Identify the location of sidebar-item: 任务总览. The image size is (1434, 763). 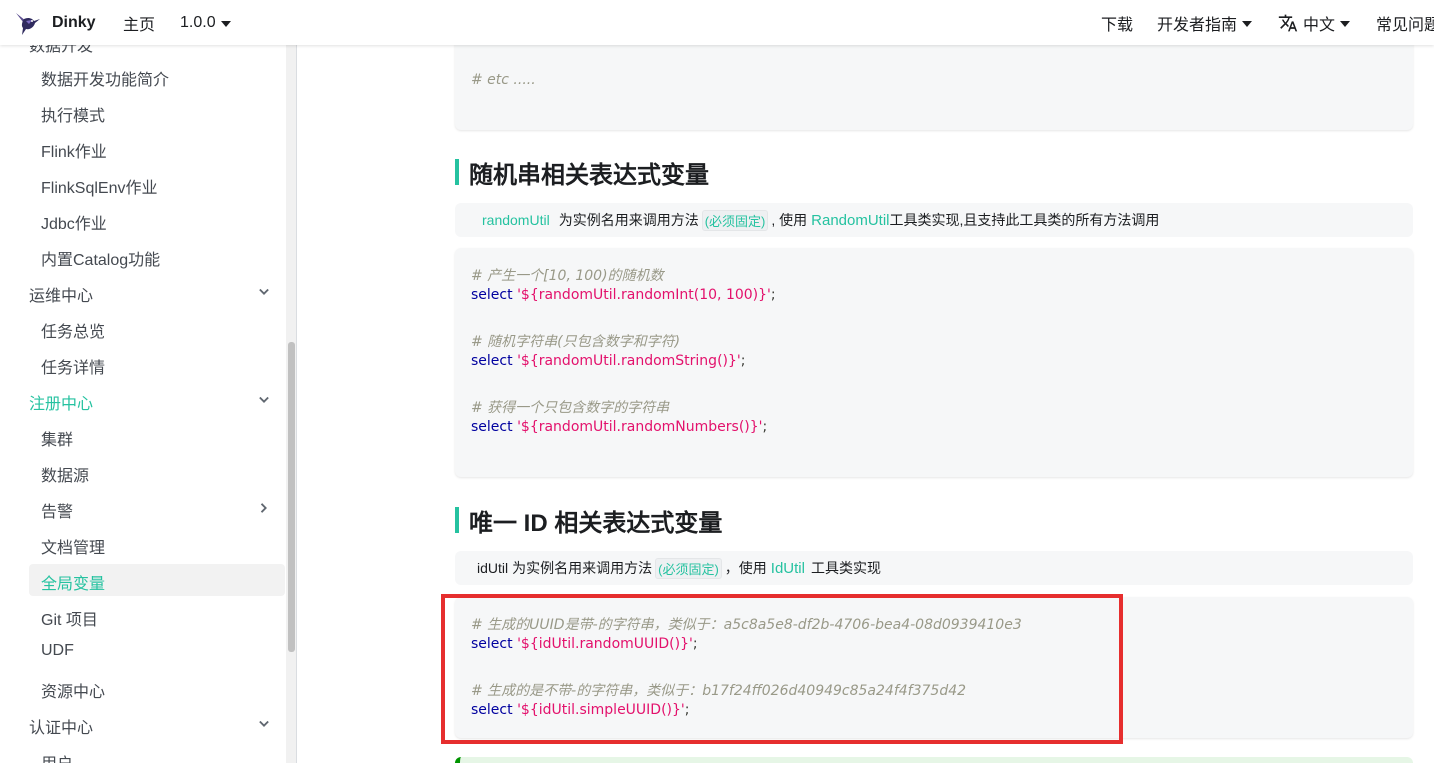
(73, 330).